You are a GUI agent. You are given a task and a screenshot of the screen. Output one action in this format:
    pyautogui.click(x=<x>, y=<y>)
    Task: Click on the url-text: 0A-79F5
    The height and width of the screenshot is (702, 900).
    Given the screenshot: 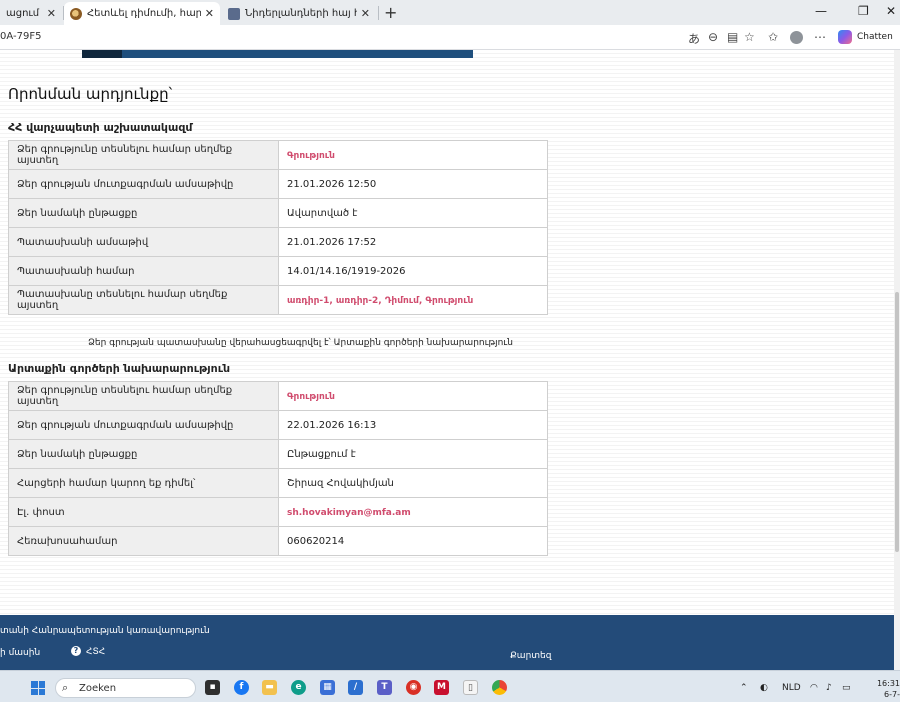 What is the action you would take?
    pyautogui.click(x=20, y=36)
    